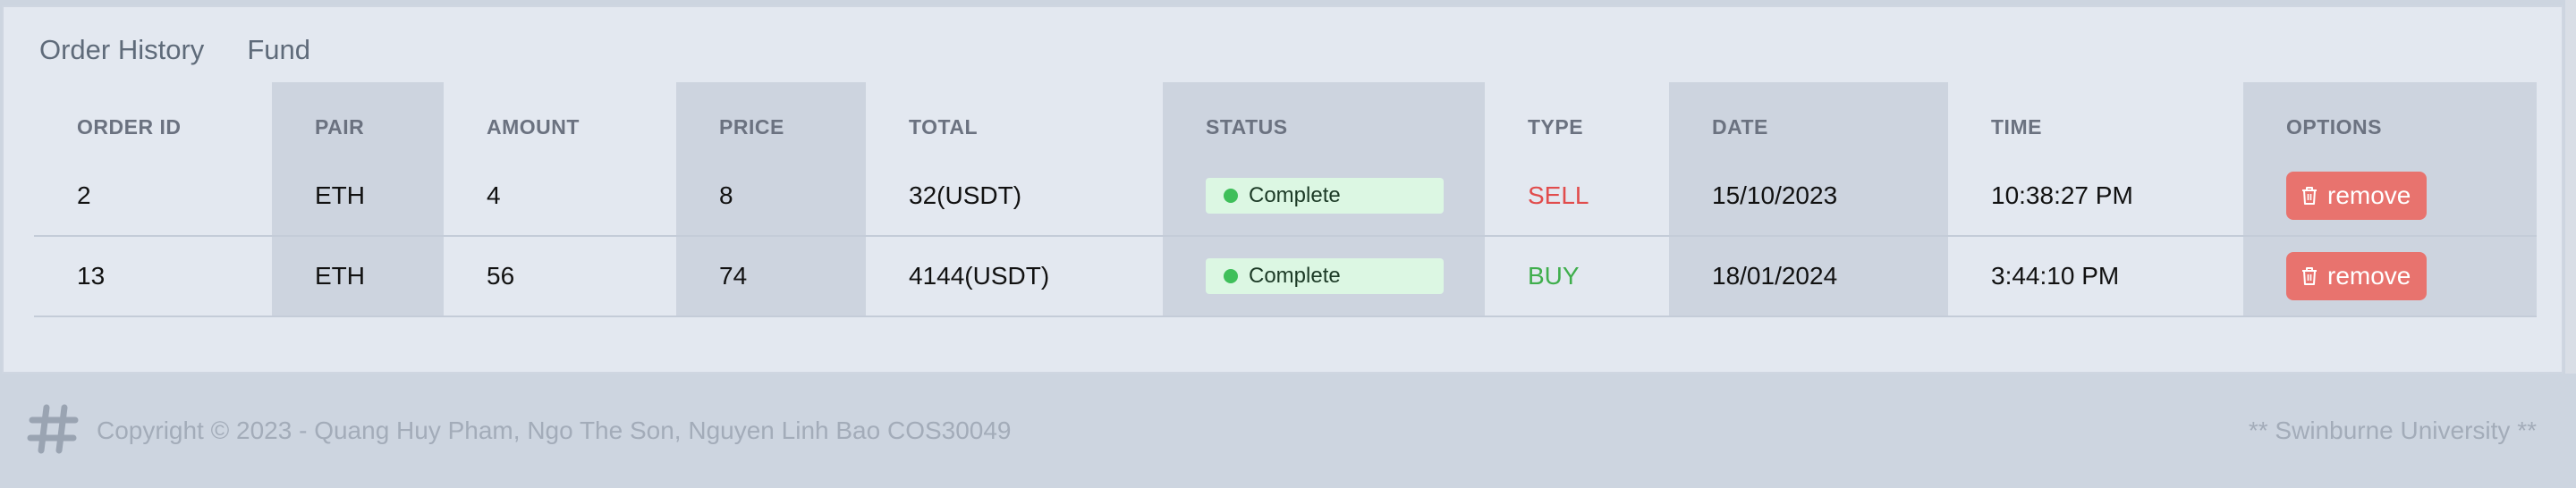 This screenshot has width=2576, height=488. What do you see at coordinates (1556, 127) in the screenshot?
I see `header-type: TYPE` at bounding box center [1556, 127].